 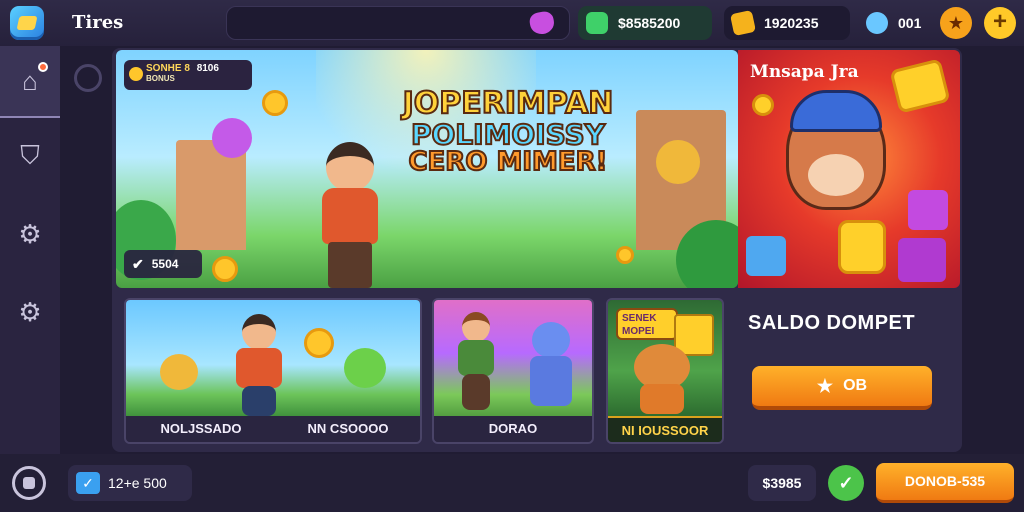 I want to click on wallet-title: SALDO DOMPET, so click(x=832, y=323).